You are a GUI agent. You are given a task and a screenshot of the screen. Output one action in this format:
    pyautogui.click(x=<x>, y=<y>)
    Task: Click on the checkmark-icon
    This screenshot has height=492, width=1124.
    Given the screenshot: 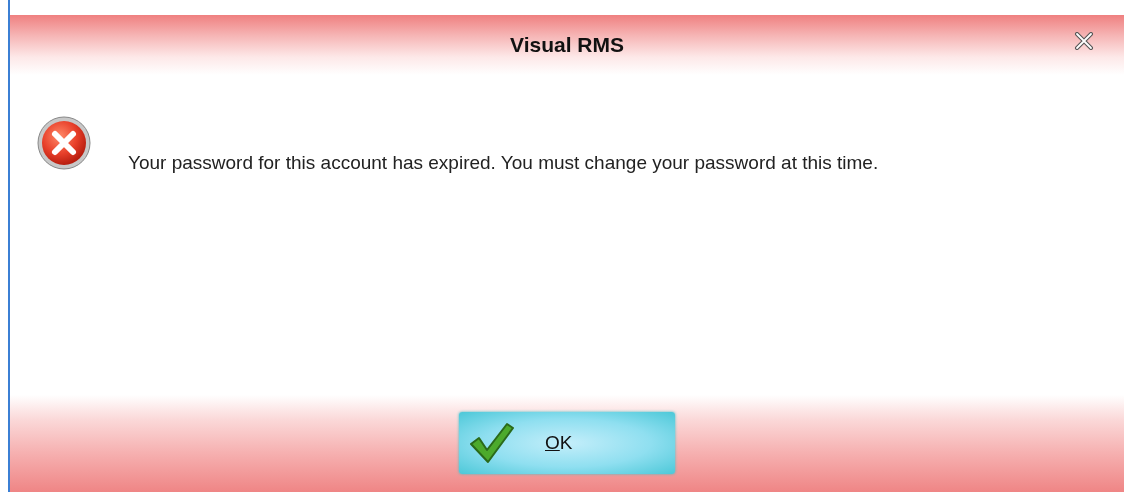 What is the action you would take?
    pyautogui.click(x=492, y=443)
    